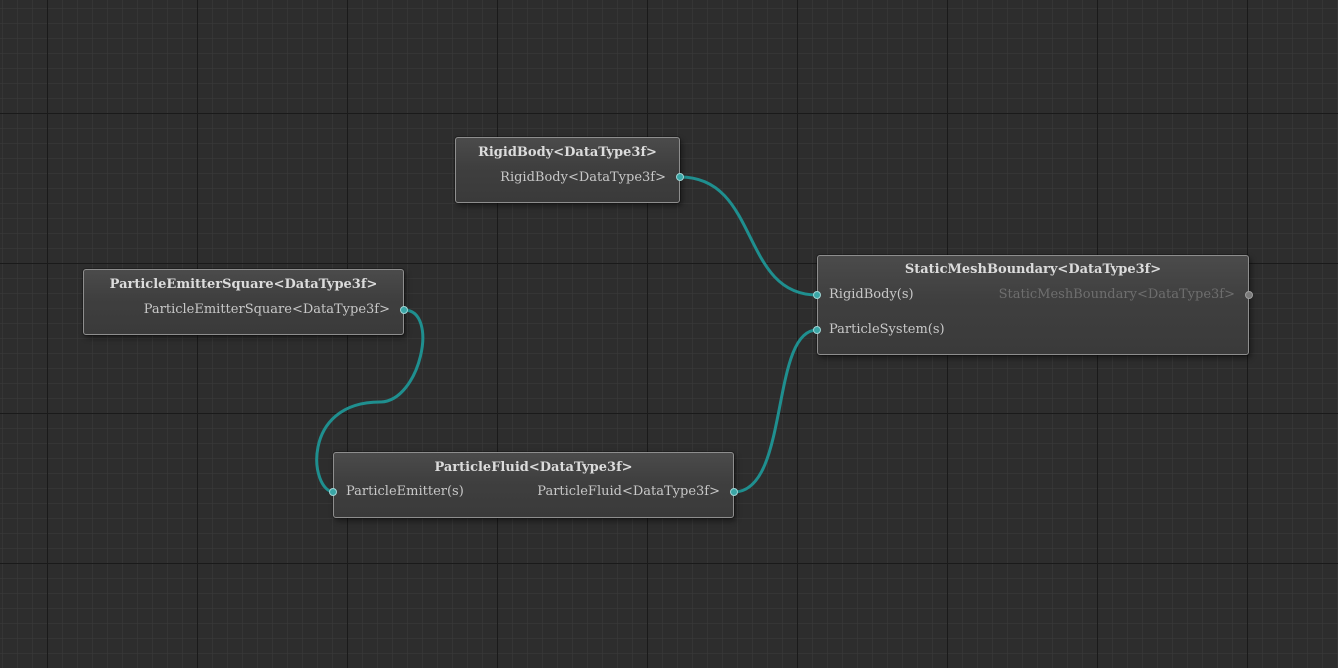 This screenshot has width=1338, height=668. I want to click on input-port-particle-system, so click(817, 330).